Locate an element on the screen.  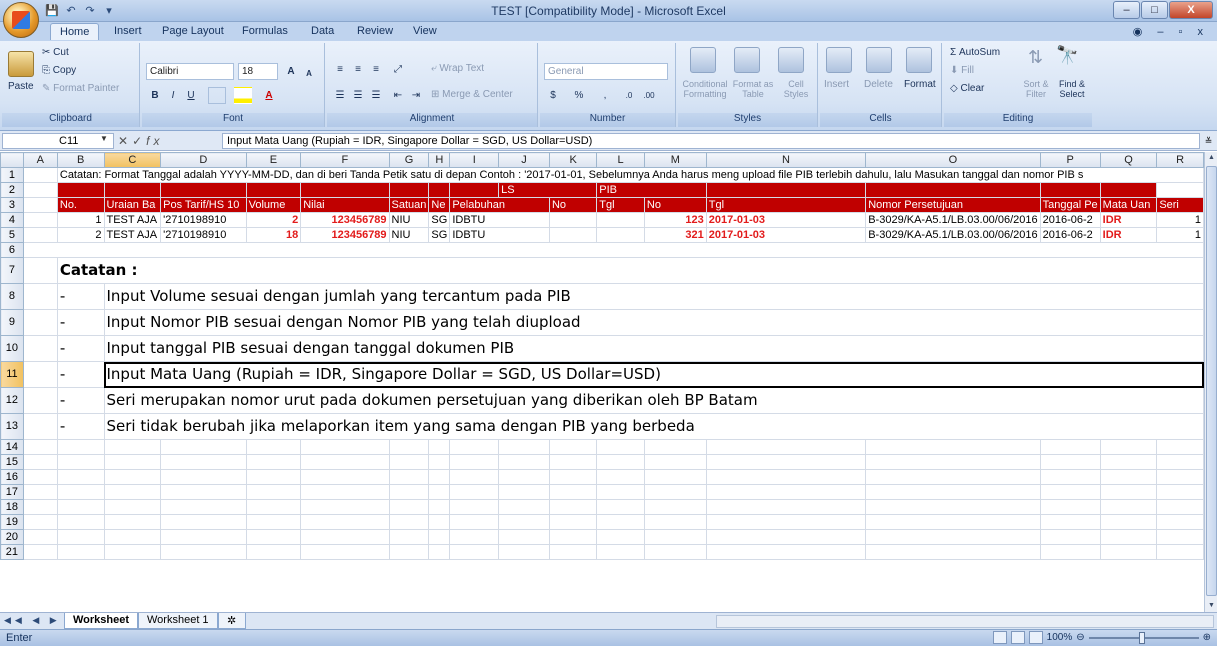
header-cell: Mata Uan is located at coordinates (1128, 205).